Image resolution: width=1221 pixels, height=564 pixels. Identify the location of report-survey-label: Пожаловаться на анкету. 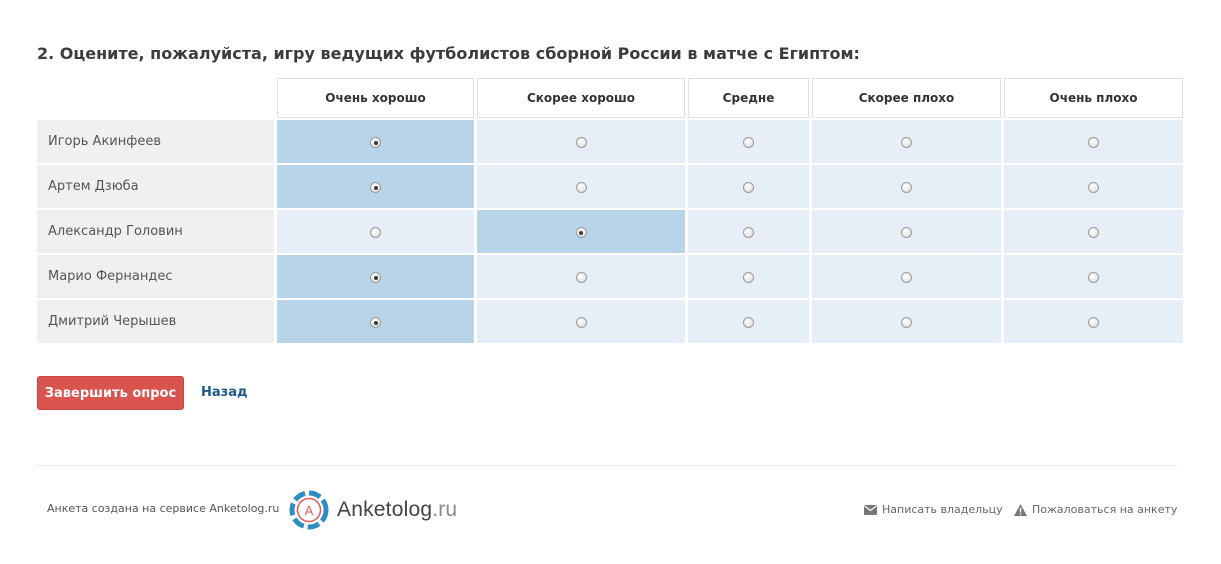
(1105, 509).